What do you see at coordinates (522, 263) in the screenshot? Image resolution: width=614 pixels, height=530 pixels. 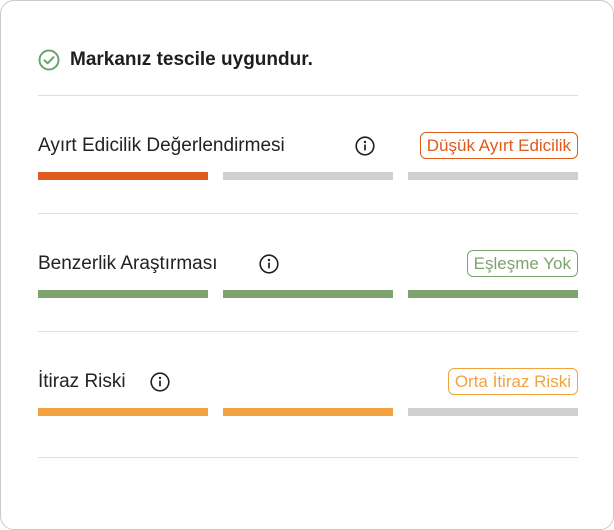 I see `status-badge: Eşleşme Yok` at bounding box center [522, 263].